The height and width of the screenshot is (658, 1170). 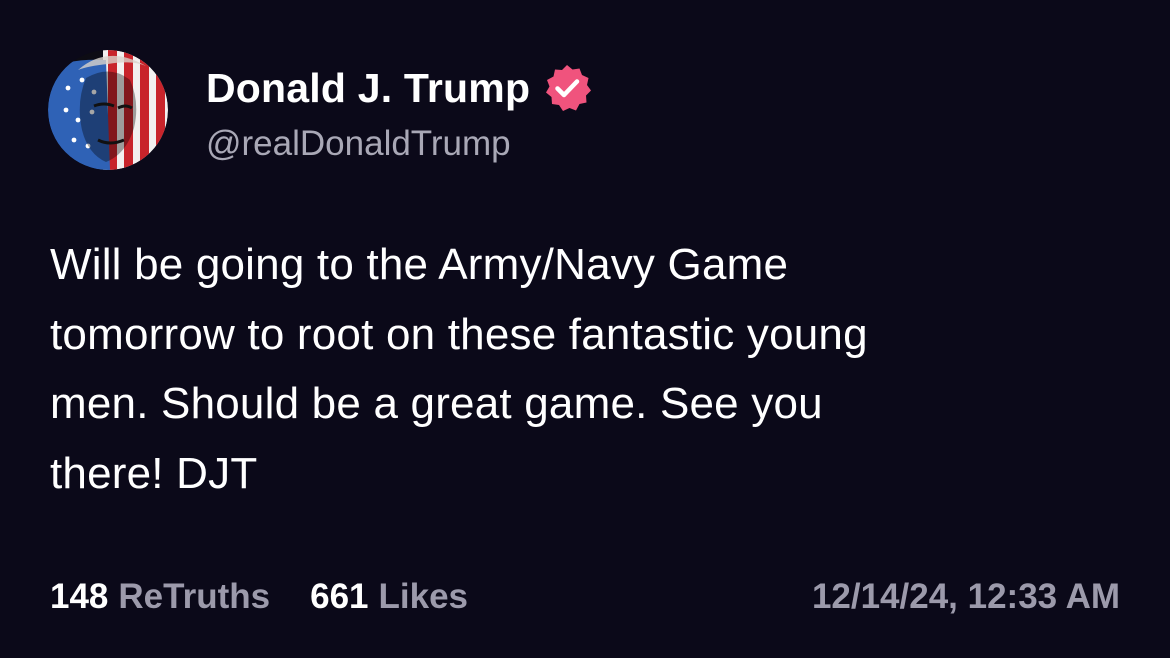 I want to click on author-name-row: Donald J. Trump, so click(x=399, y=88).